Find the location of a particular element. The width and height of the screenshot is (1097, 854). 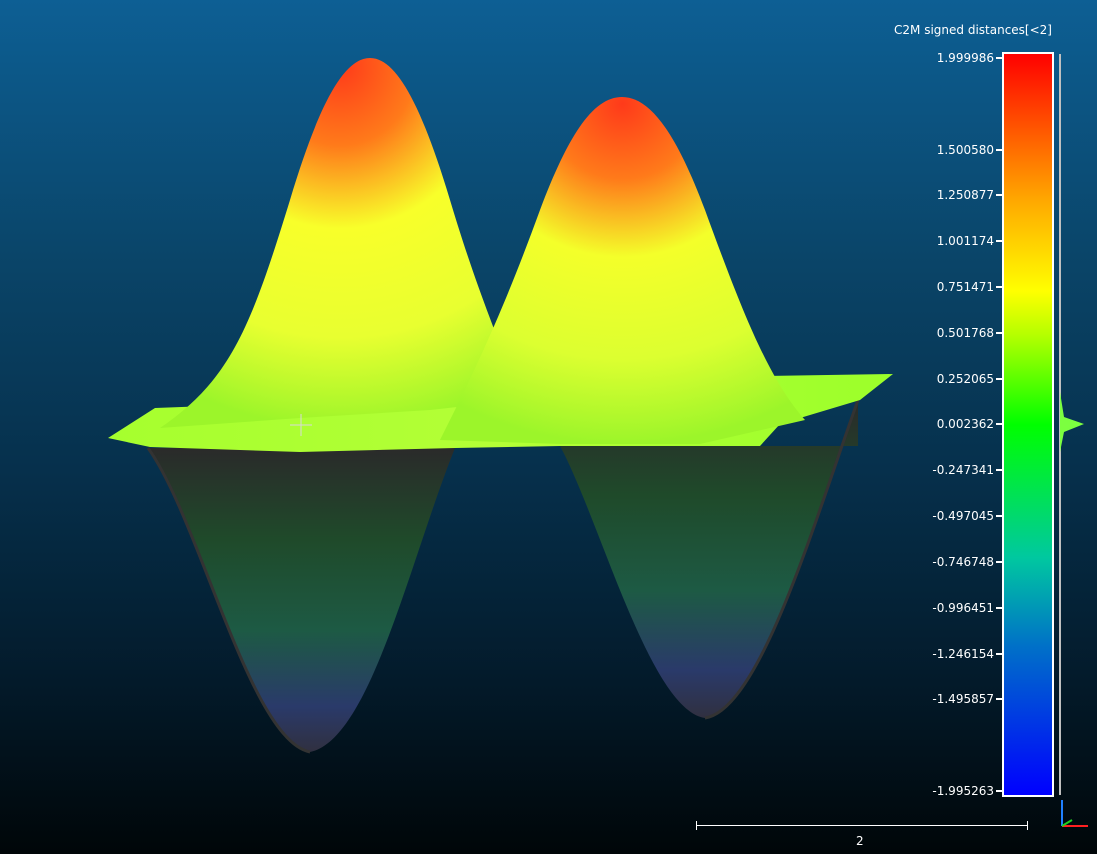

color-scale-tick-label: -1.495857 is located at coordinates (963, 699).